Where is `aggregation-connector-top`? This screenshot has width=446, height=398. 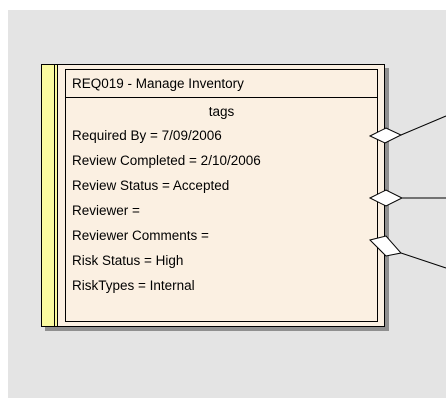
aggregation-connector-top is located at coordinates (407, 129).